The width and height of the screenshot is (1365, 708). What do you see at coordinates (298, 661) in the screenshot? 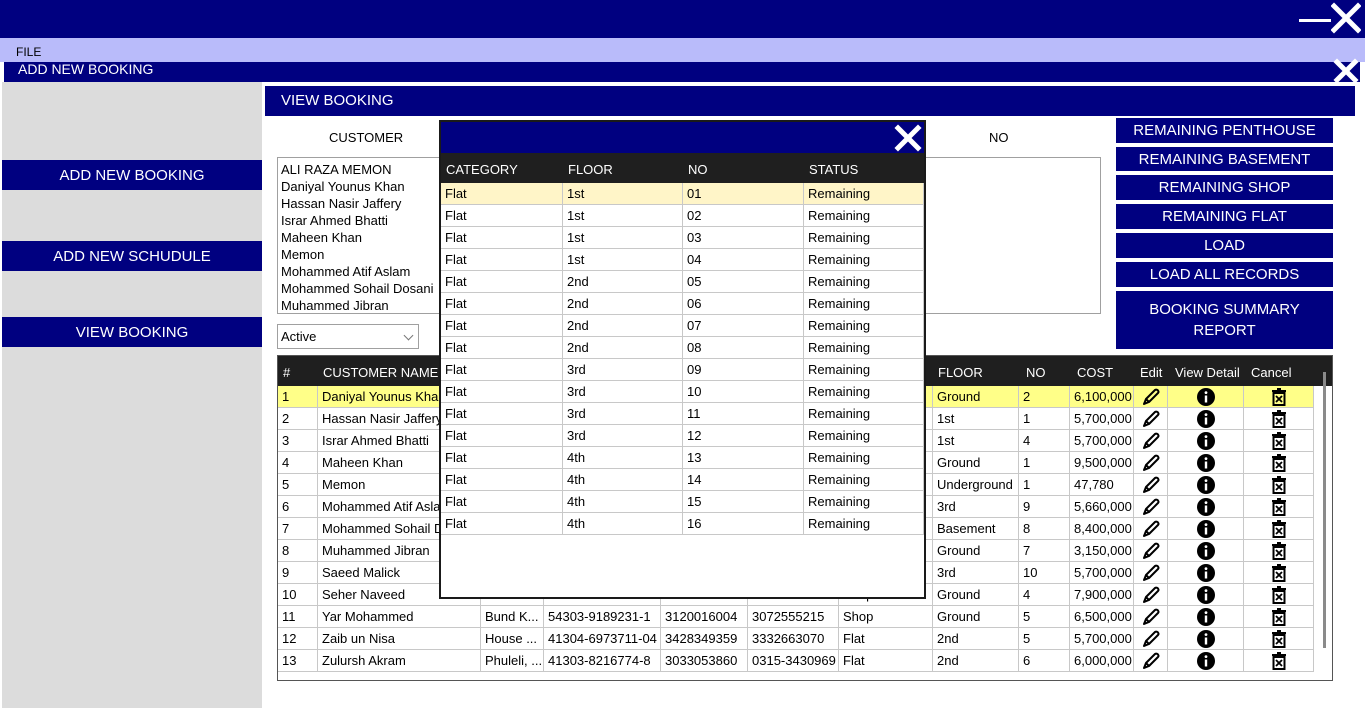
I see `cell-num: 13` at bounding box center [298, 661].